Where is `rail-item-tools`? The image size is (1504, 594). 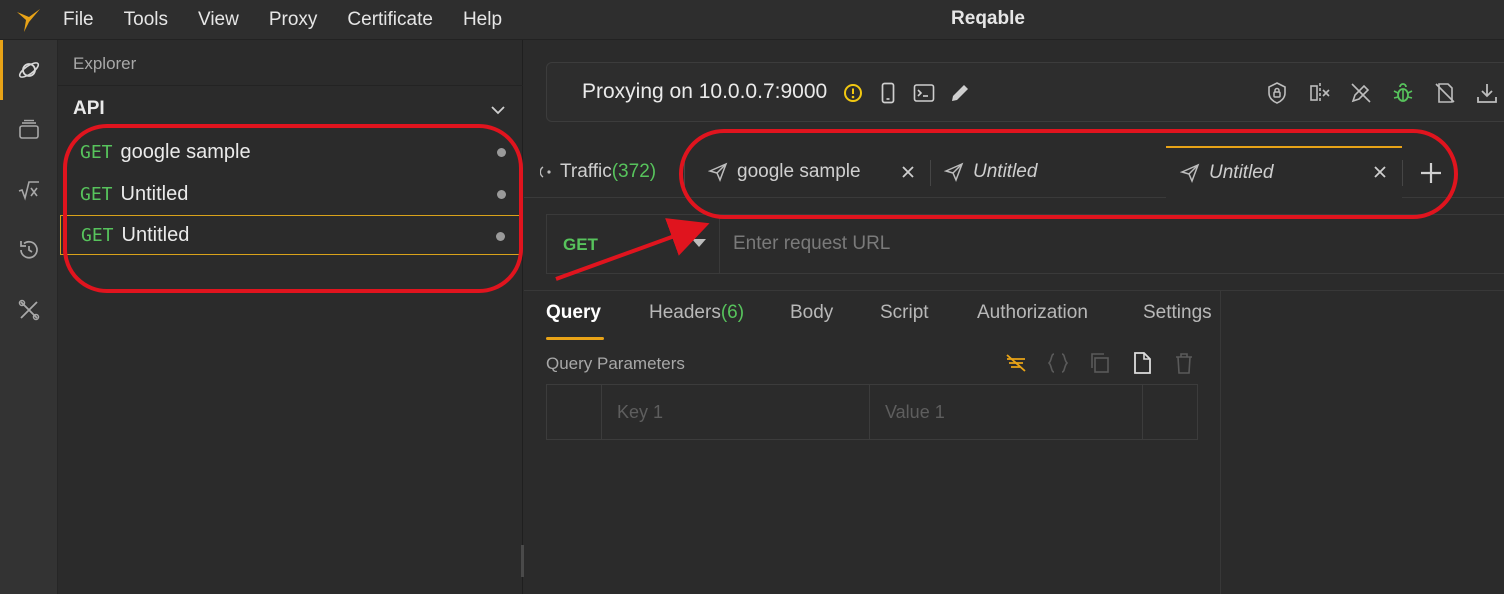 rail-item-tools is located at coordinates (29, 310).